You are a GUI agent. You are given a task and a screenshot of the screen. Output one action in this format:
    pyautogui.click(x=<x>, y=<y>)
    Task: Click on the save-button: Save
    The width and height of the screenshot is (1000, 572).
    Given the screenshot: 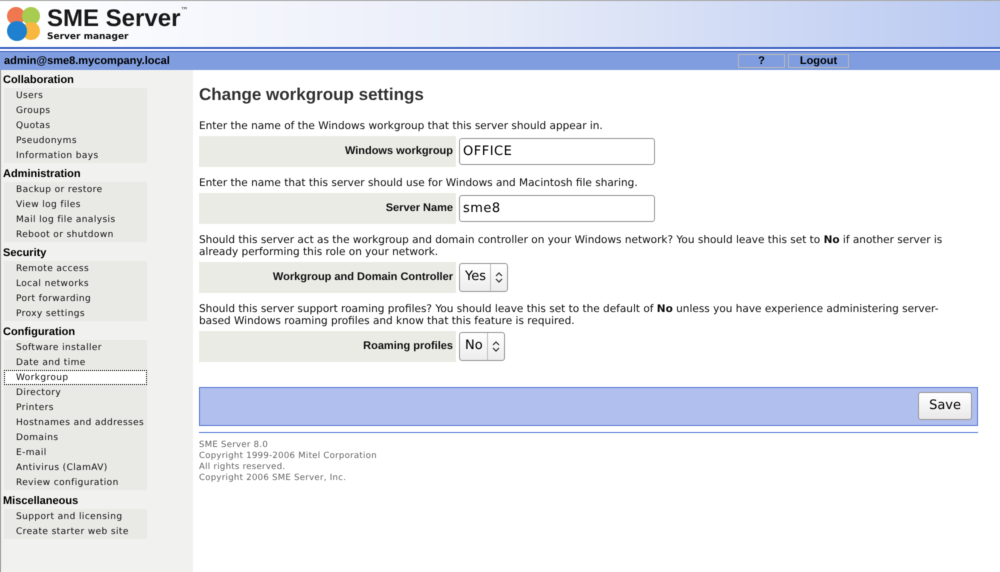 What is the action you would take?
    pyautogui.click(x=945, y=406)
    